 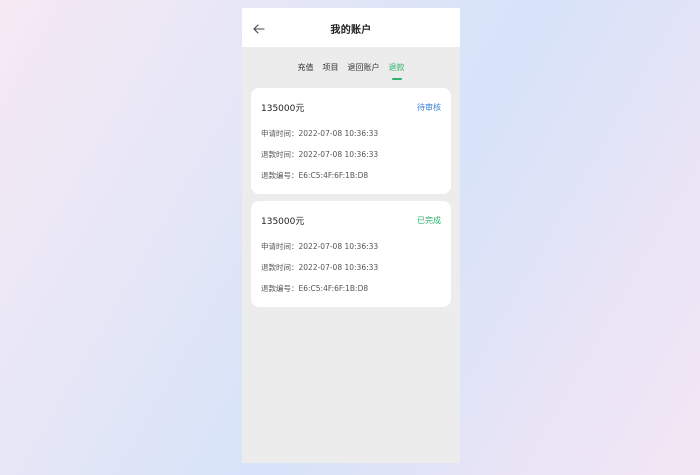 I want to click on header-bar: 我的账户, so click(x=351, y=27).